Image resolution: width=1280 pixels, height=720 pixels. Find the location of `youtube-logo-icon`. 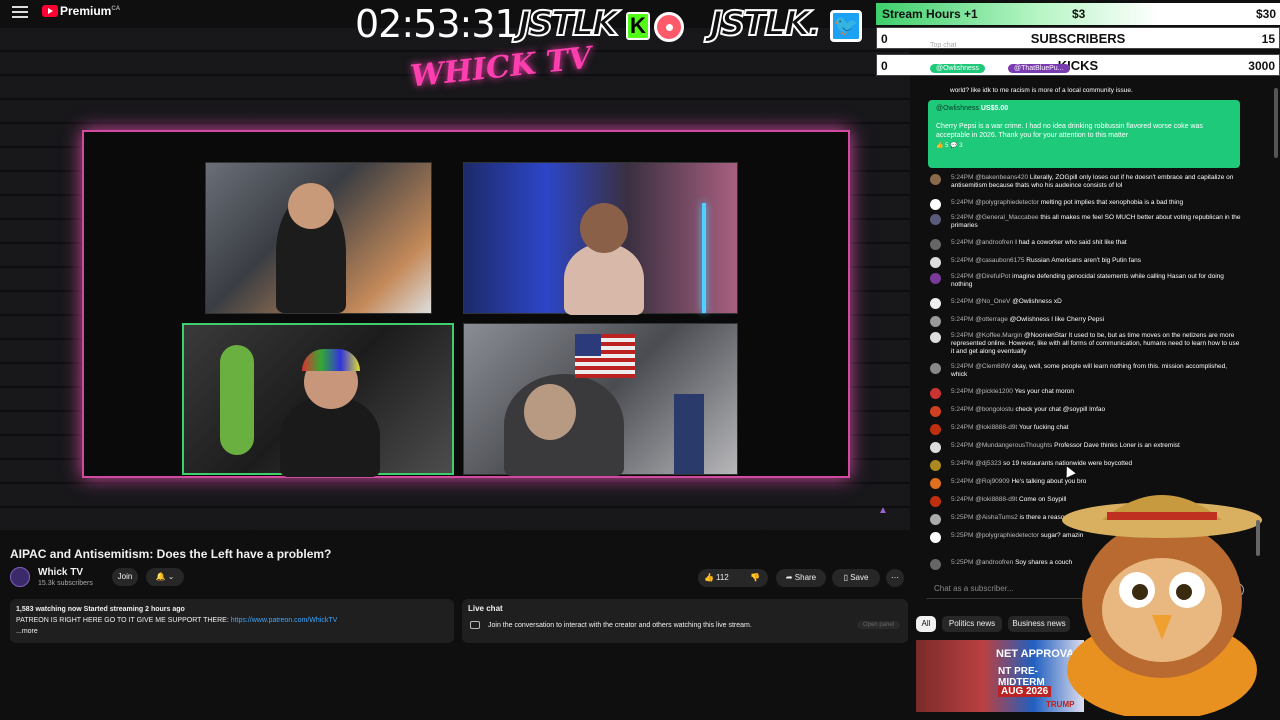

youtube-logo-icon is located at coordinates (50, 11).